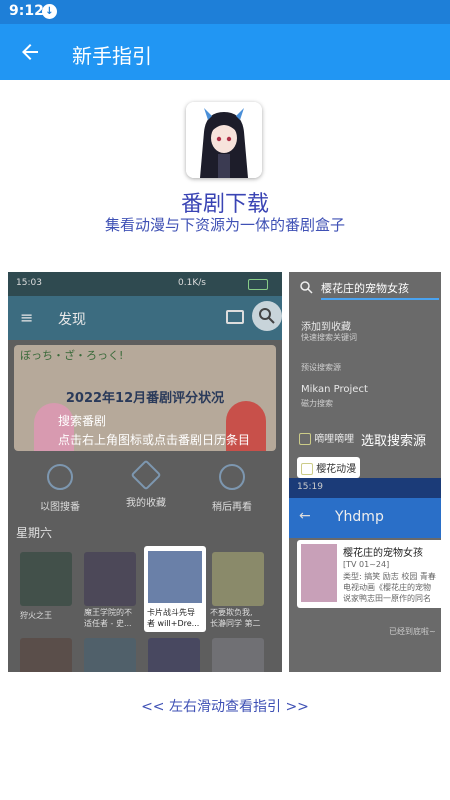 The height and width of the screenshot is (800, 450). Describe the element at coordinates (225, 52) in the screenshot. I see `app-bar: 新手指引` at that location.